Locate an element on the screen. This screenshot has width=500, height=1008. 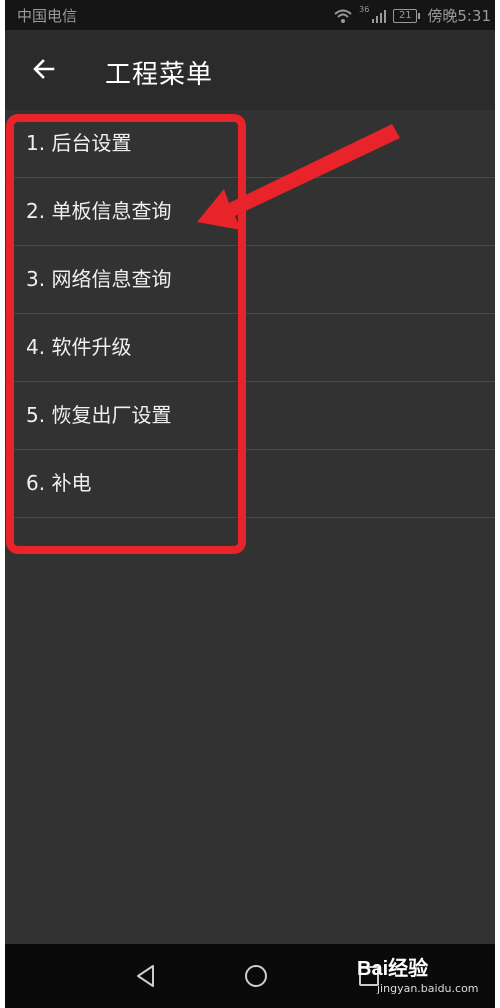
arrow-left-icon is located at coordinates (44, 69).